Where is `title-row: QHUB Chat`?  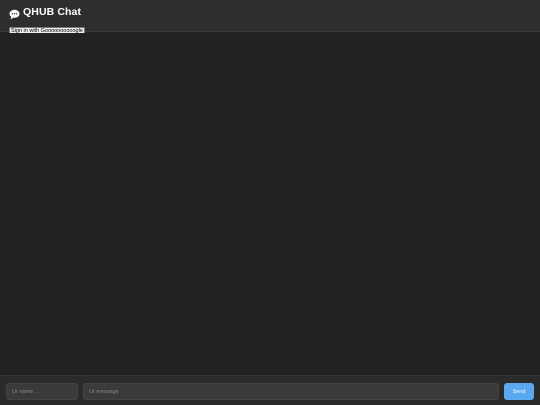
title-row: QHUB Chat is located at coordinates (270, 12).